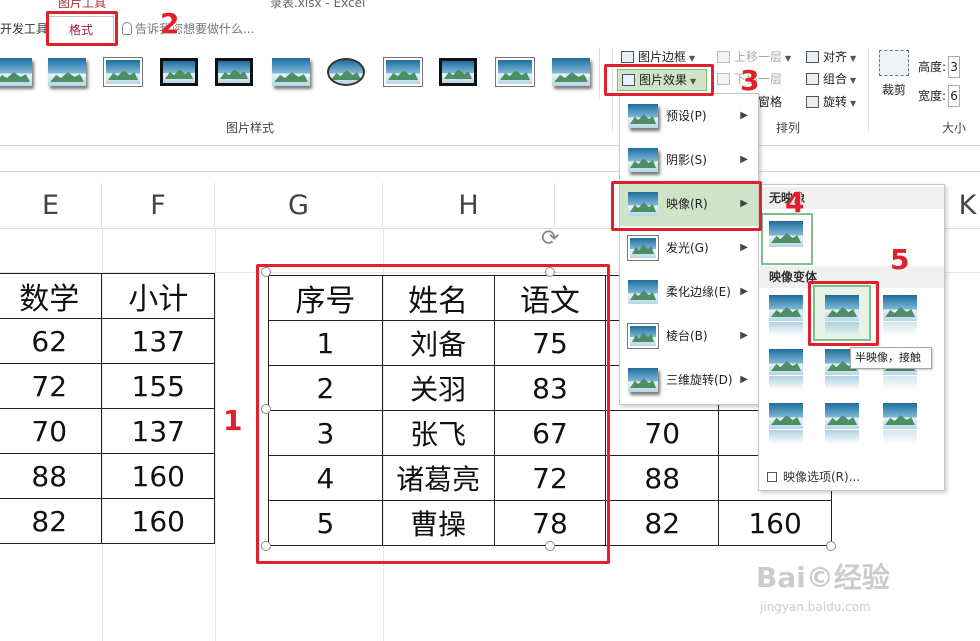 Image resolution: width=980 pixels, height=641 pixels. Describe the element at coordinates (689, 380) in the screenshot. I see `menu-item-3d-rotation: 三维旋转(D) ▶` at that location.